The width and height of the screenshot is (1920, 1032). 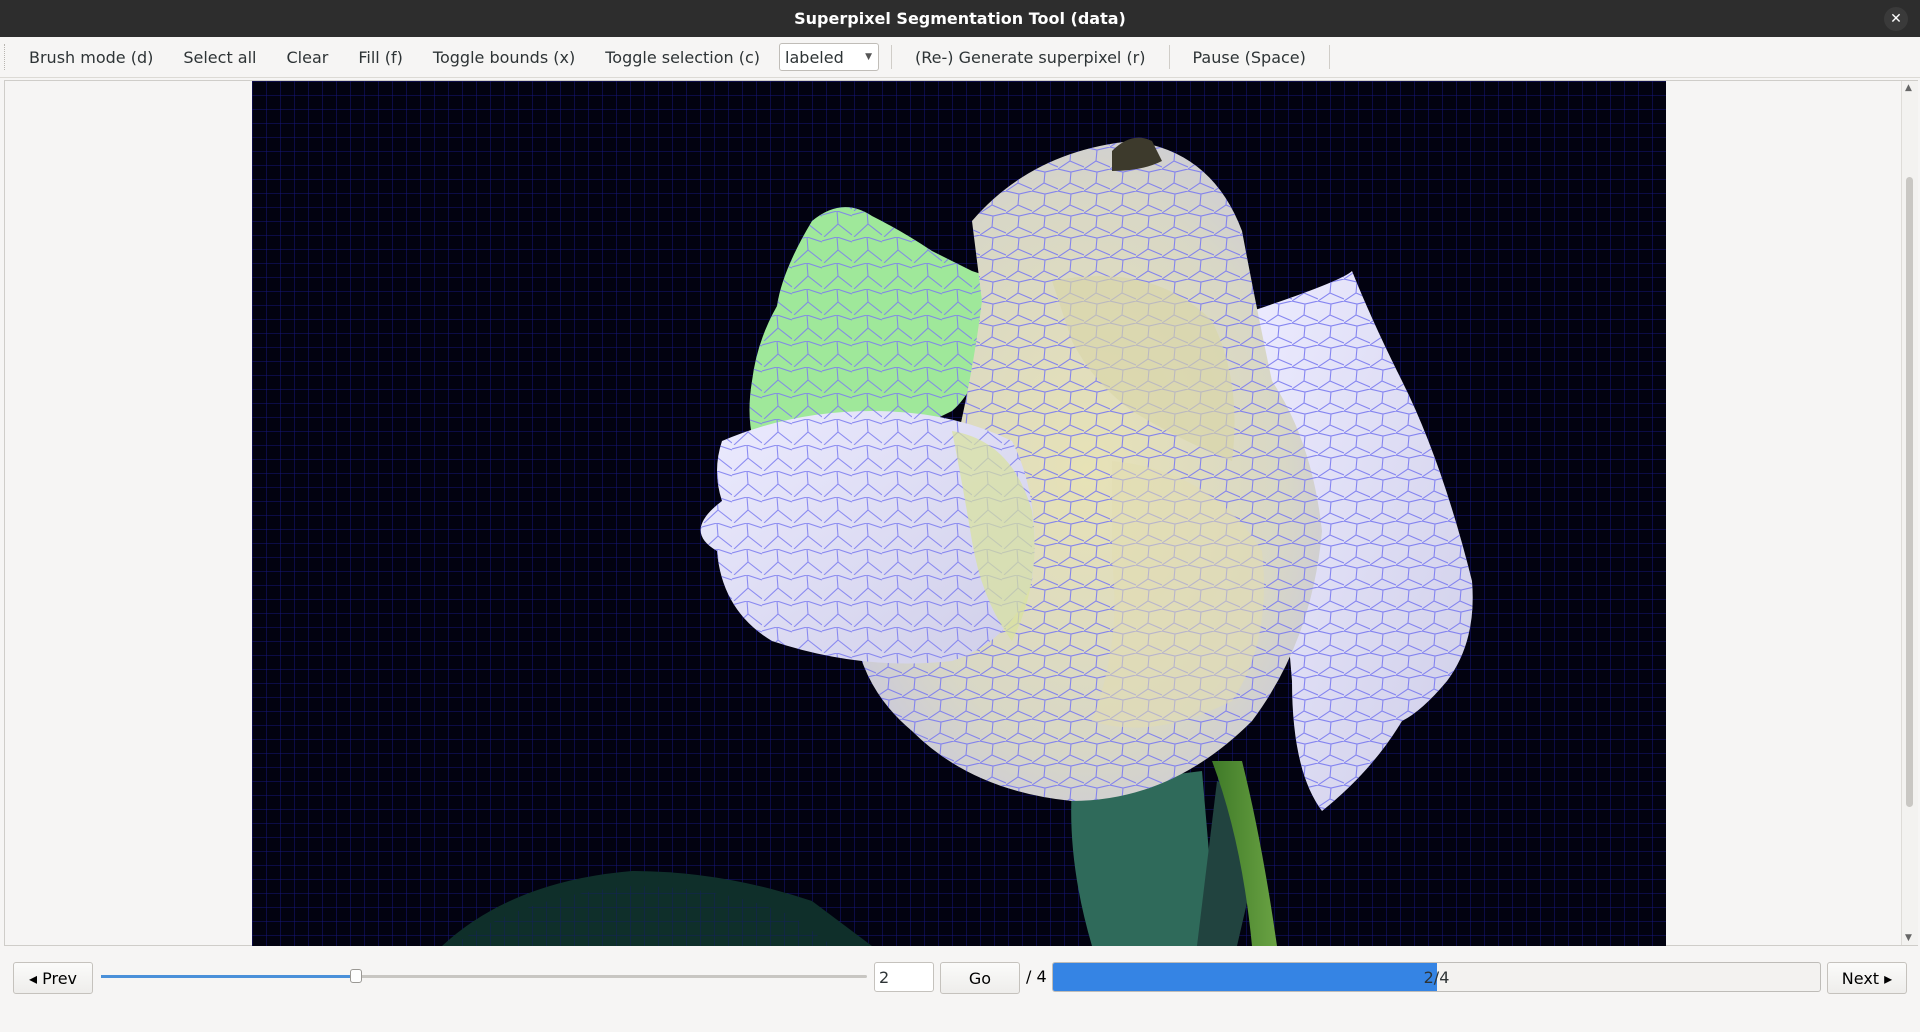 I want to click on page-slider, so click(x=484, y=976).